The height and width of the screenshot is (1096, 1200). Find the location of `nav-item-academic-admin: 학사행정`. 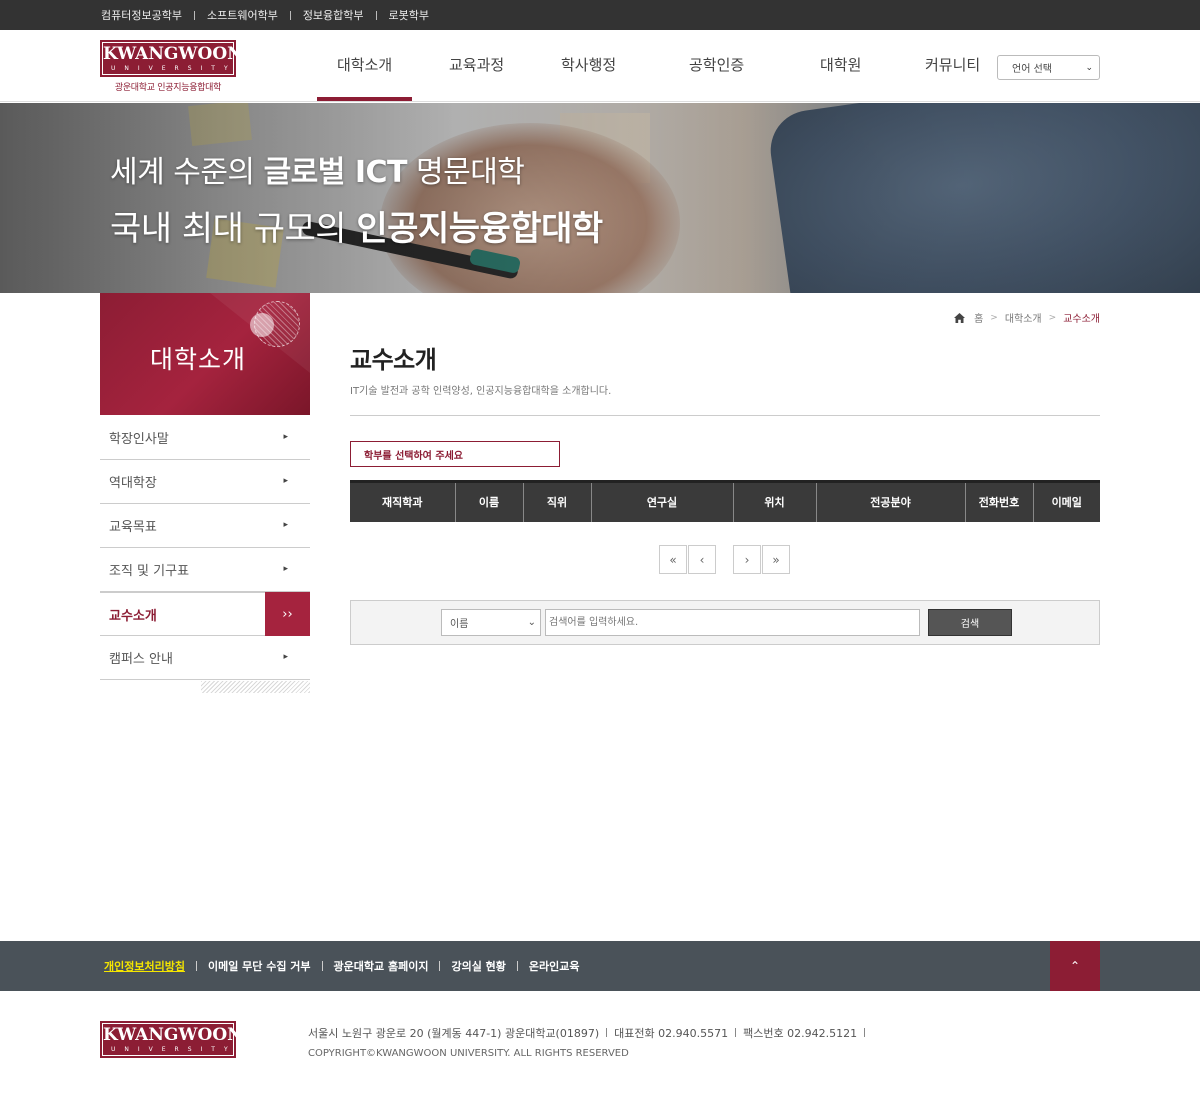

nav-item-academic-admin: 학사행정 is located at coordinates (588, 64).